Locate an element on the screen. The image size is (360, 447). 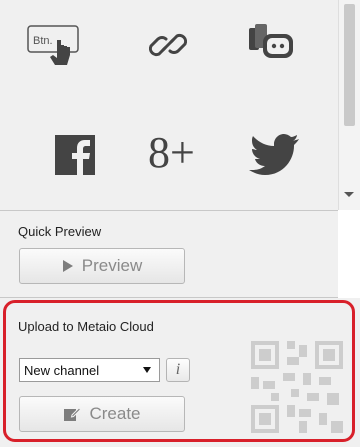
edit-icon is located at coordinates (73, 414).